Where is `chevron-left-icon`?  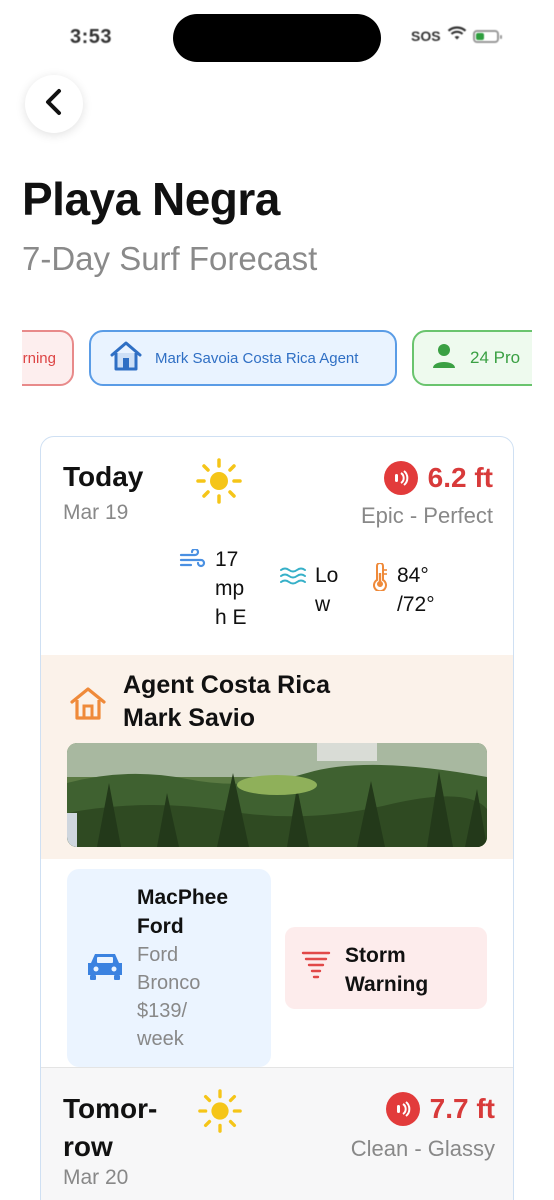
chevron-left-icon is located at coordinates (54, 104).